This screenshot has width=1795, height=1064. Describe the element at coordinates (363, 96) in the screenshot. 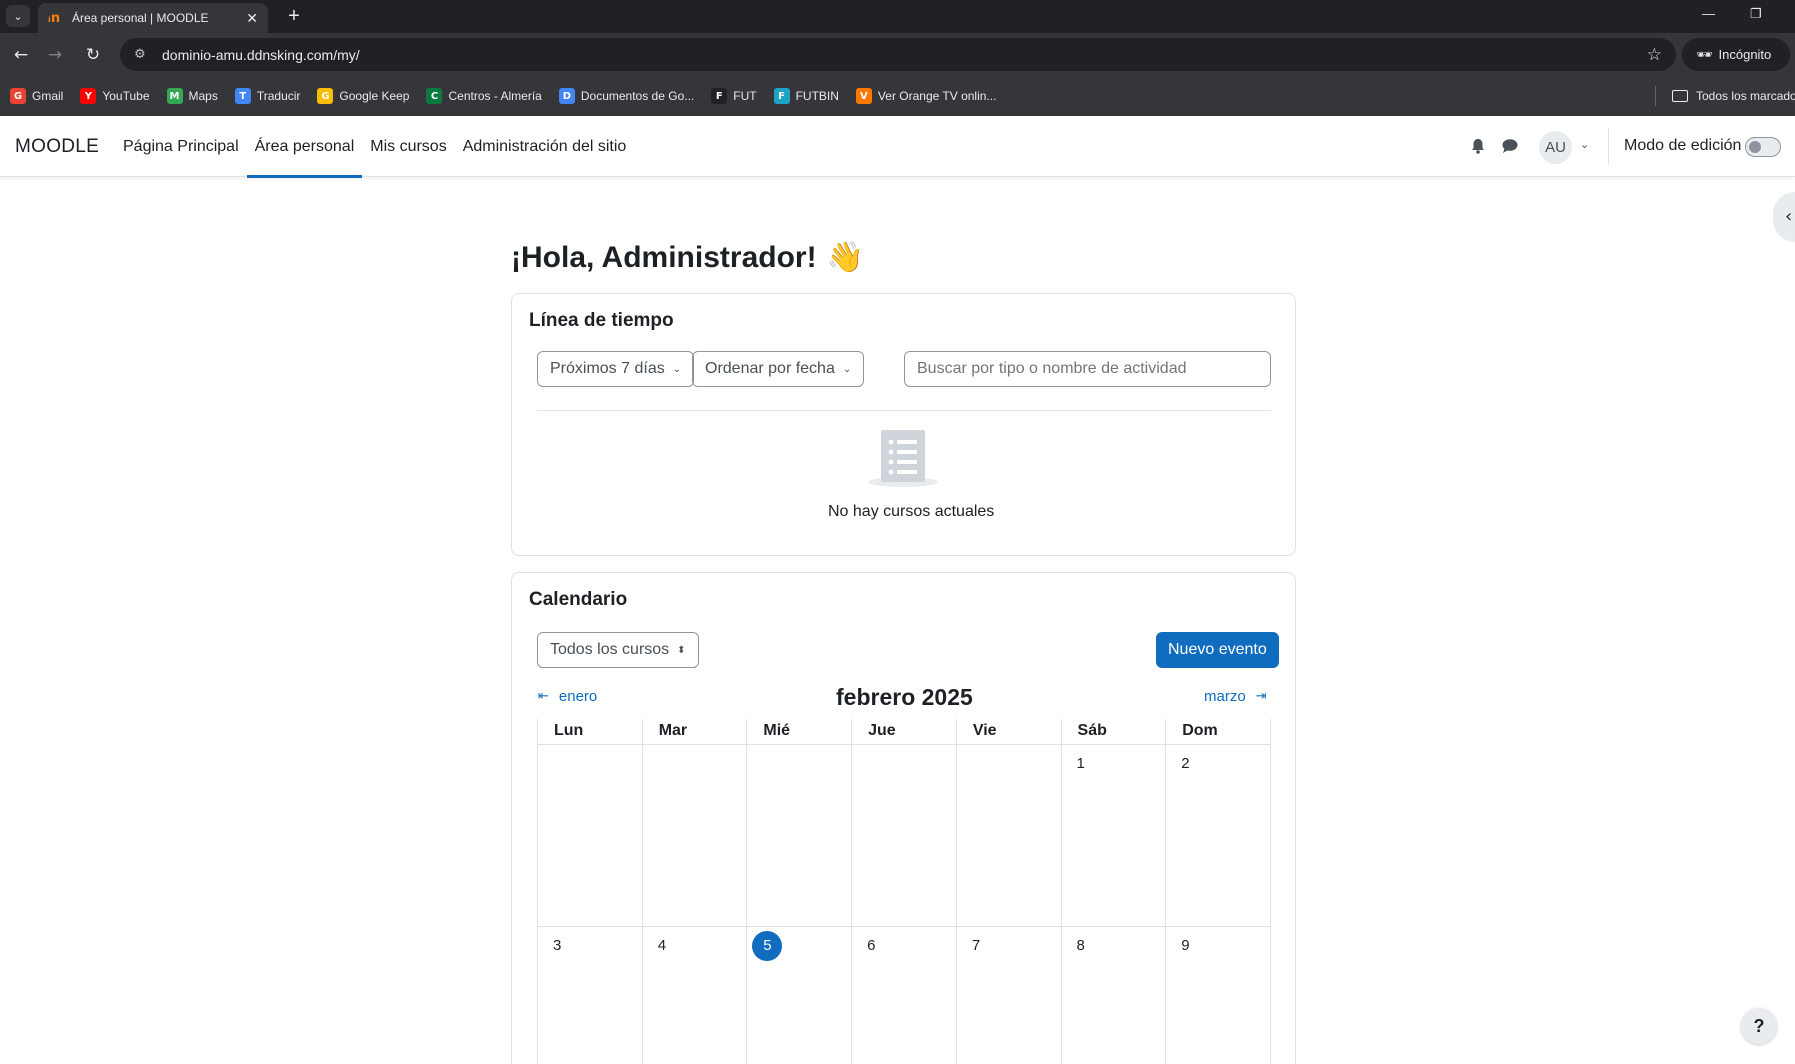

I see `bookmark-item: G Google Keep` at that location.